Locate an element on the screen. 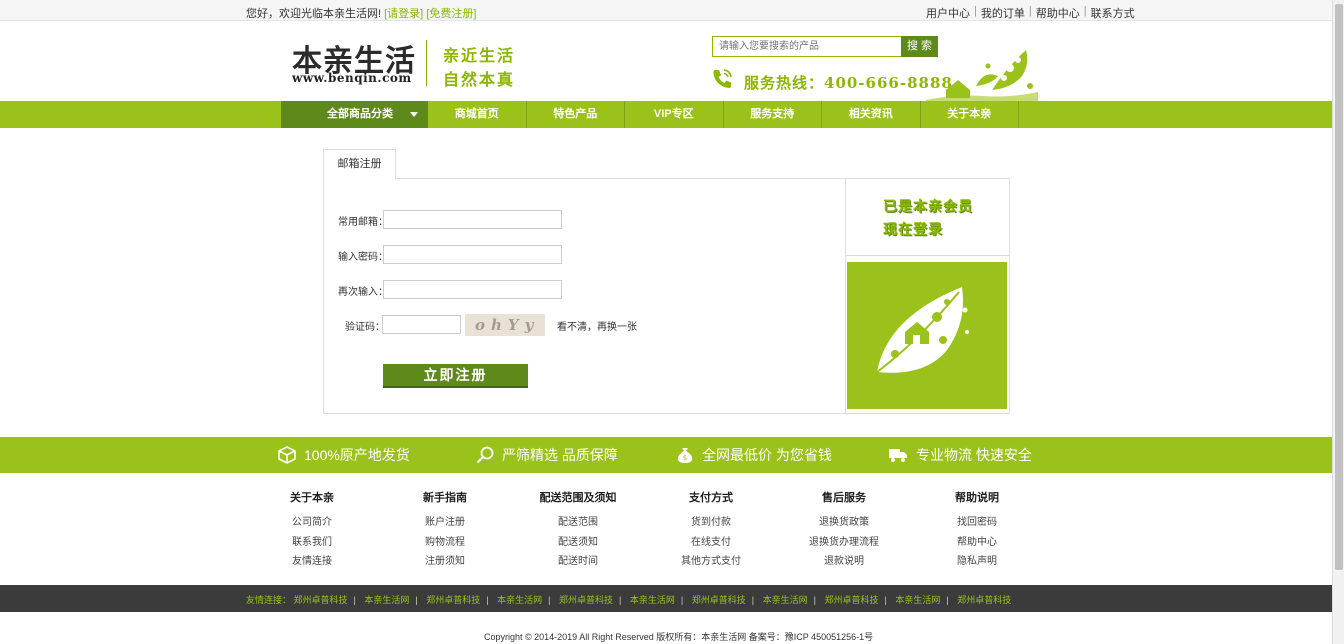  email-field is located at coordinates (472, 219).